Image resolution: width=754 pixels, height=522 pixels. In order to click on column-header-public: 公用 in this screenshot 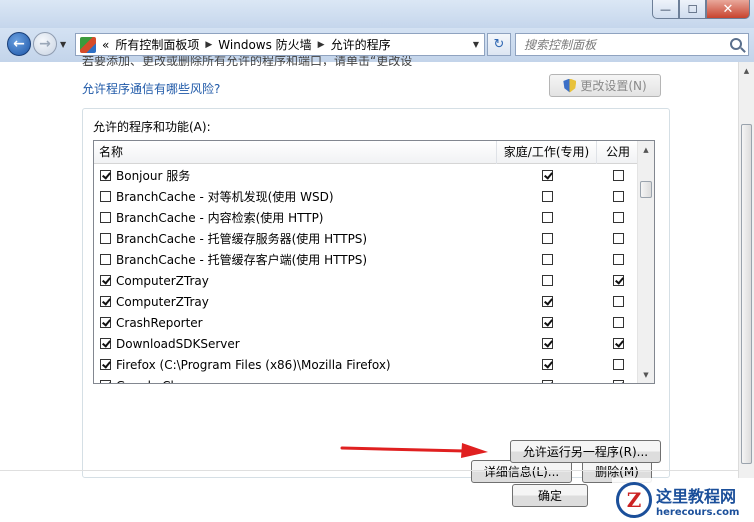, I will do `click(618, 152)`.